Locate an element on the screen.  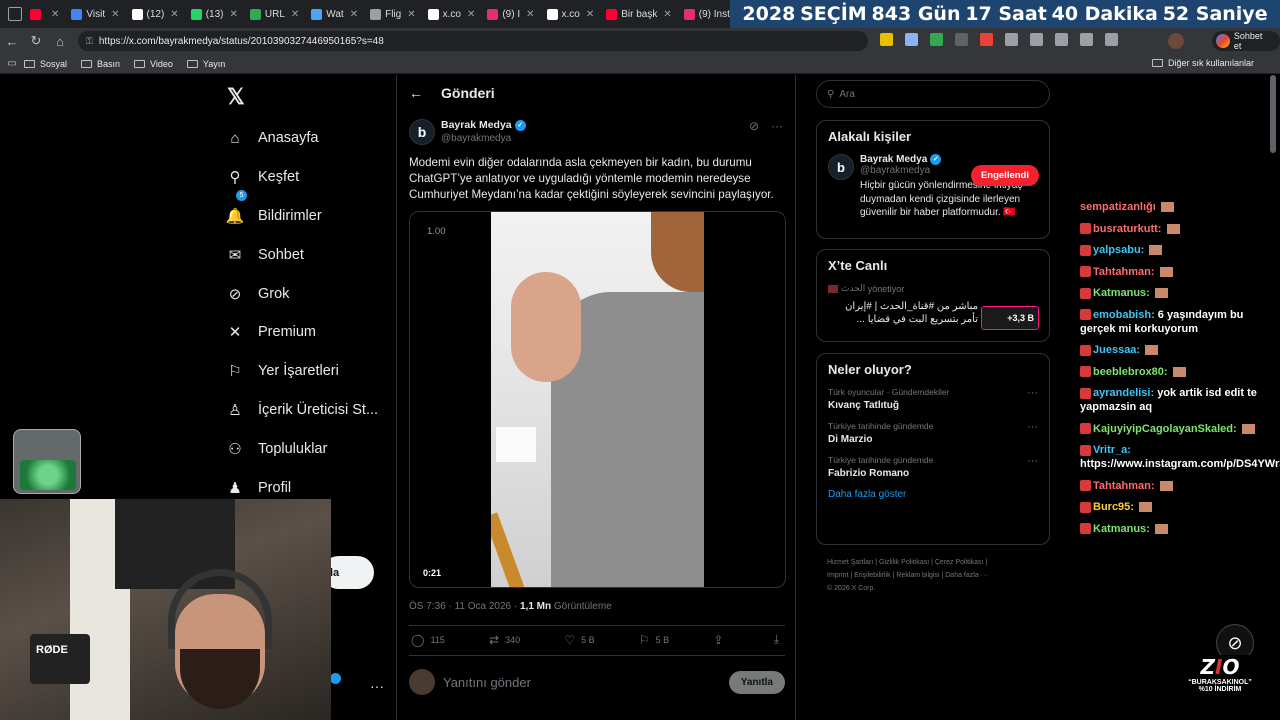
browser-profile-avatar is located at coordinates (1176, 41).